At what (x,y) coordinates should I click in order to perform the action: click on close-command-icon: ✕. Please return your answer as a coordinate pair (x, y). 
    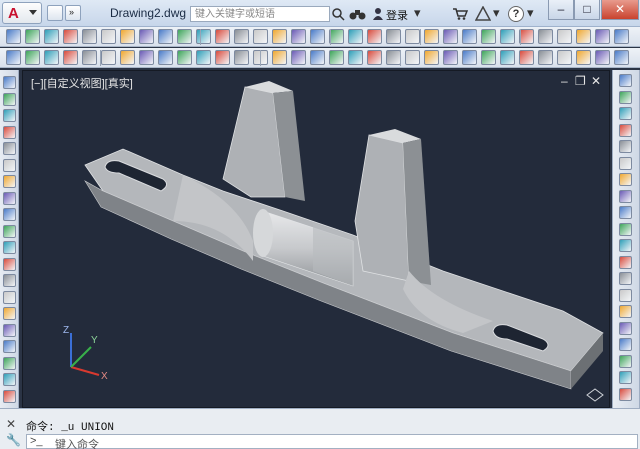
    Looking at the image, I should click on (11, 424).